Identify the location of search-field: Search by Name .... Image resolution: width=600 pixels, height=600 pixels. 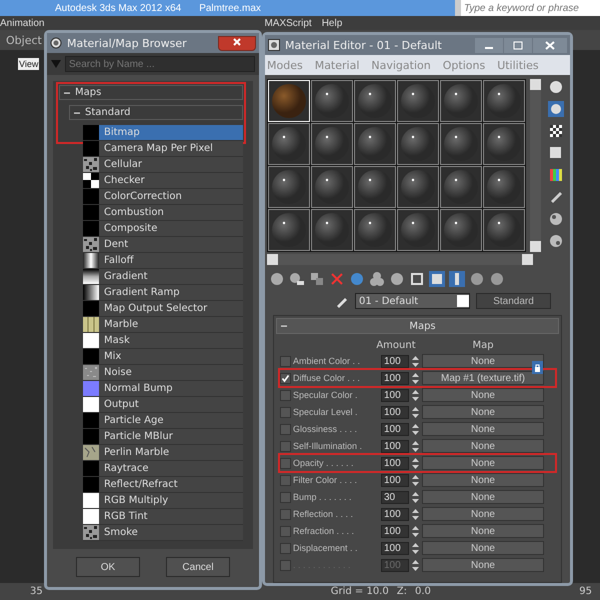
(160, 64).